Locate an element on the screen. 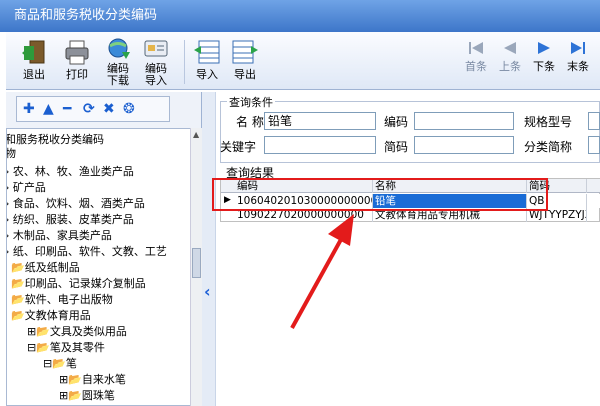  next-record-button: 下条 is located at coordinates (544, 55).